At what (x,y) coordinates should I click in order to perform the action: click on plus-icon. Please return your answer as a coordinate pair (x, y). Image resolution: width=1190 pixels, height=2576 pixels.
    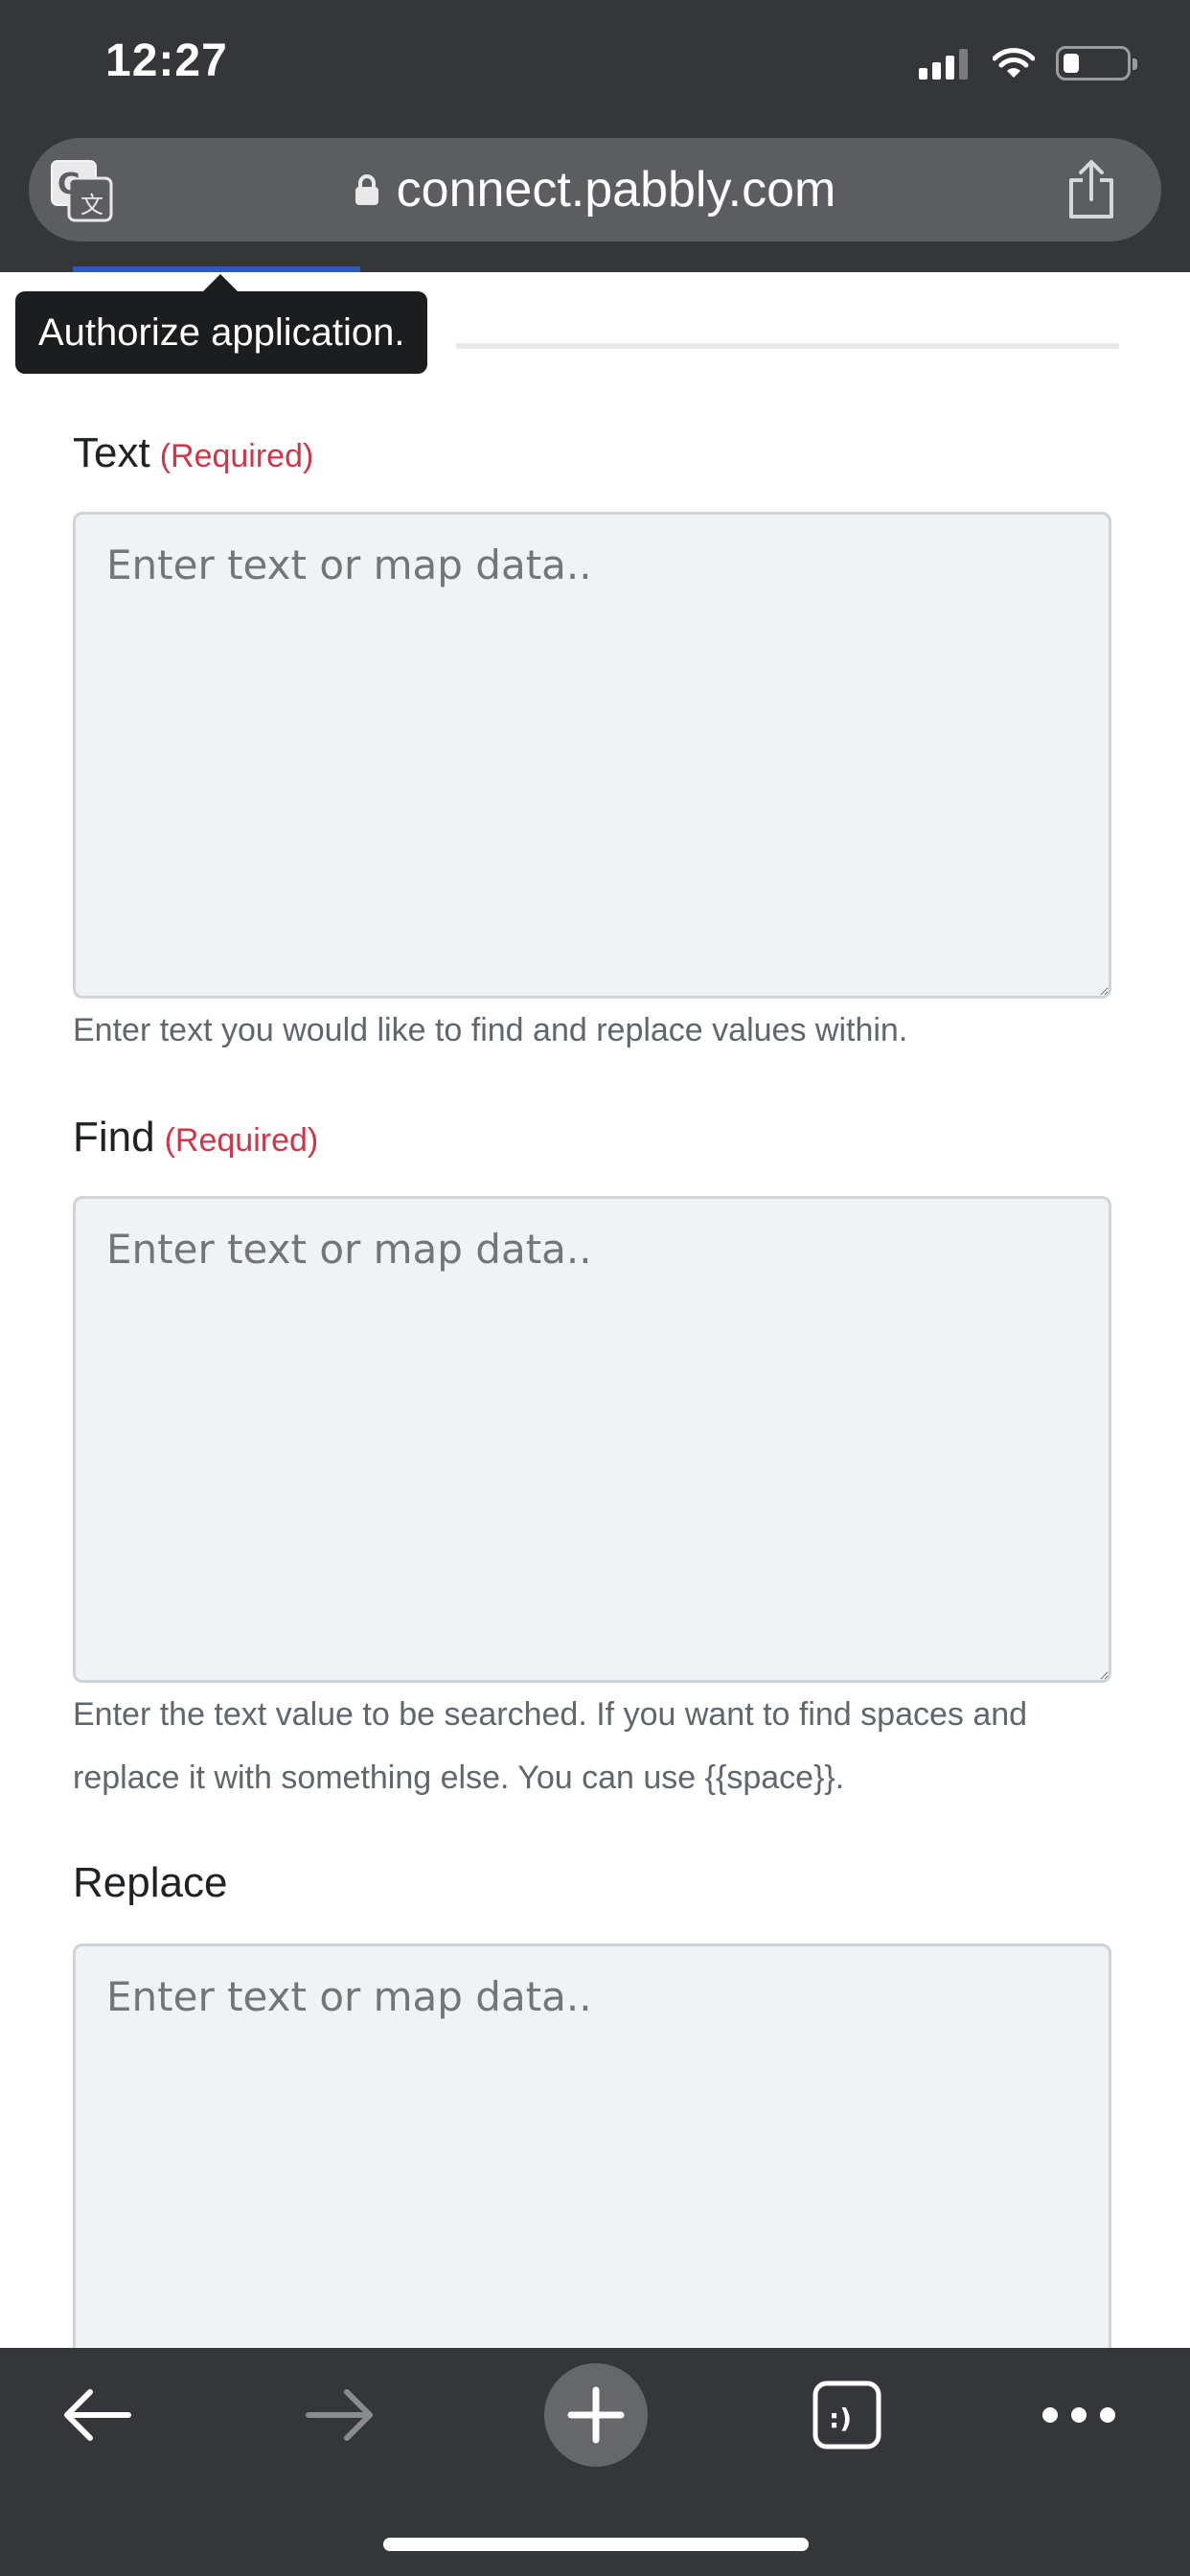
    Looking at the image, I should click on (596, 2415).